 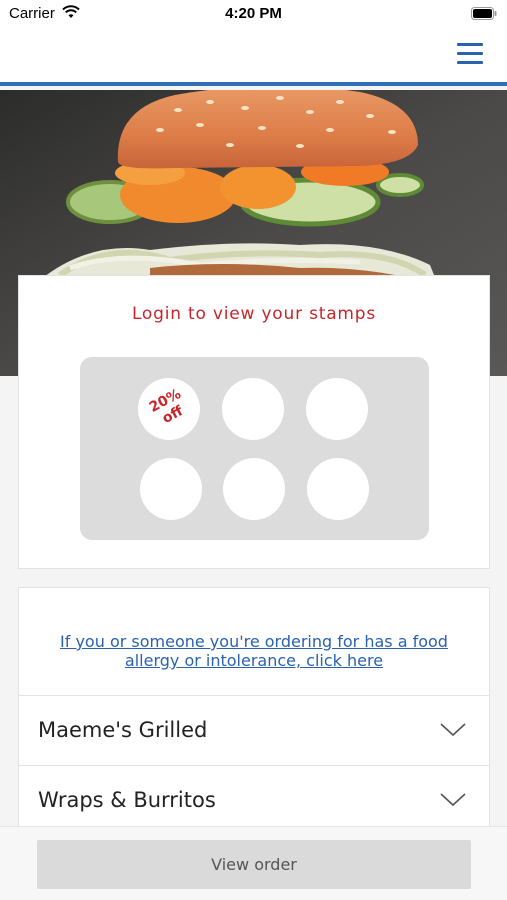 I want to click on bottom-bar: View order, so click(x=253, y=863).